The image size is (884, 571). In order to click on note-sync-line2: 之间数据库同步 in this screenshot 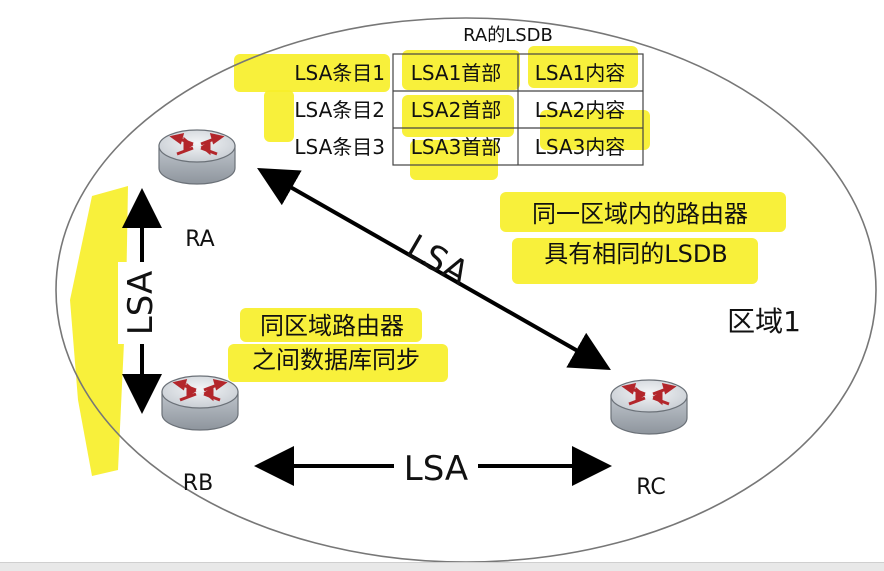, I will do `click(336, 360)`.